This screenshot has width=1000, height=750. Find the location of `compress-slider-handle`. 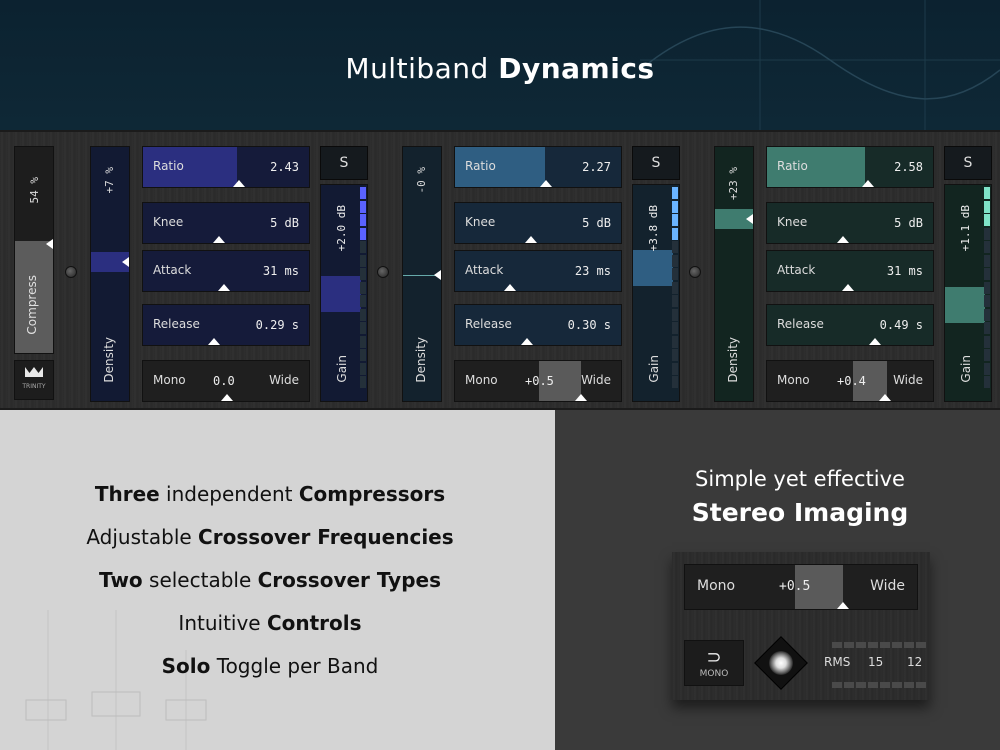

compress-slider-handle is located at coordinates (49, 244).